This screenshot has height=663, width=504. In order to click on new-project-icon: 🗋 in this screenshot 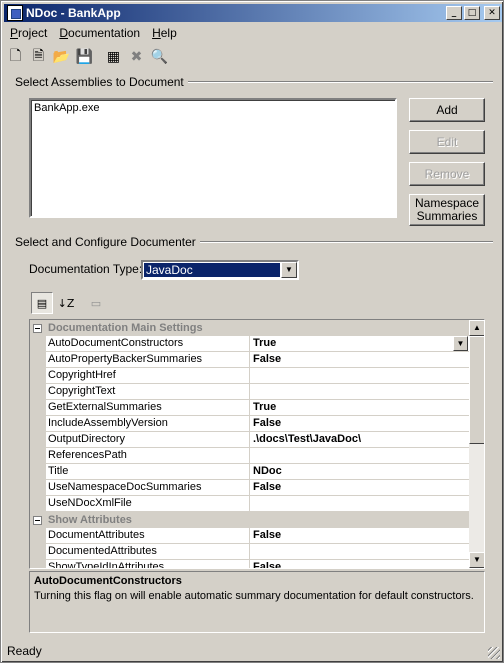, I will do `click(15, 57)`.